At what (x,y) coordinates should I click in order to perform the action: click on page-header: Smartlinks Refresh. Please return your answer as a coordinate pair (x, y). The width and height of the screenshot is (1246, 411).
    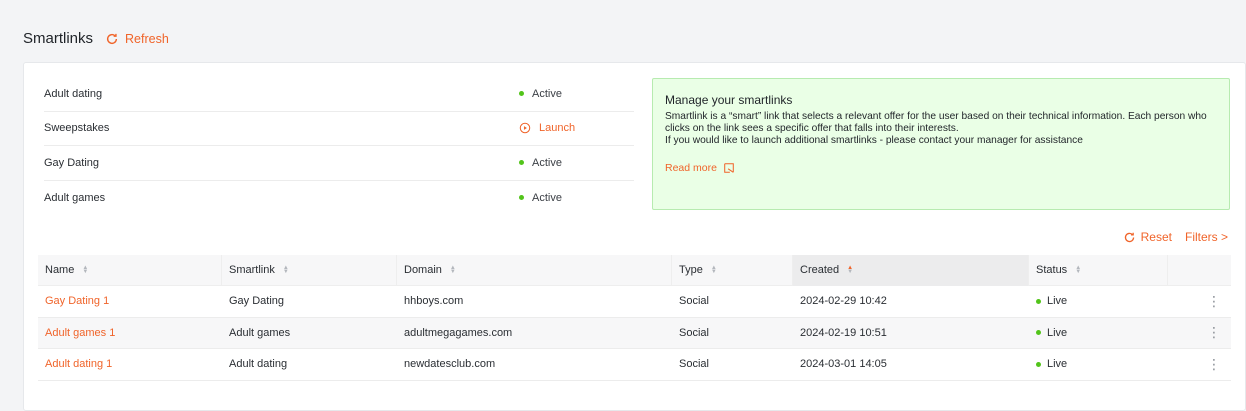
    Looking at the image, I should click on (96, 38).